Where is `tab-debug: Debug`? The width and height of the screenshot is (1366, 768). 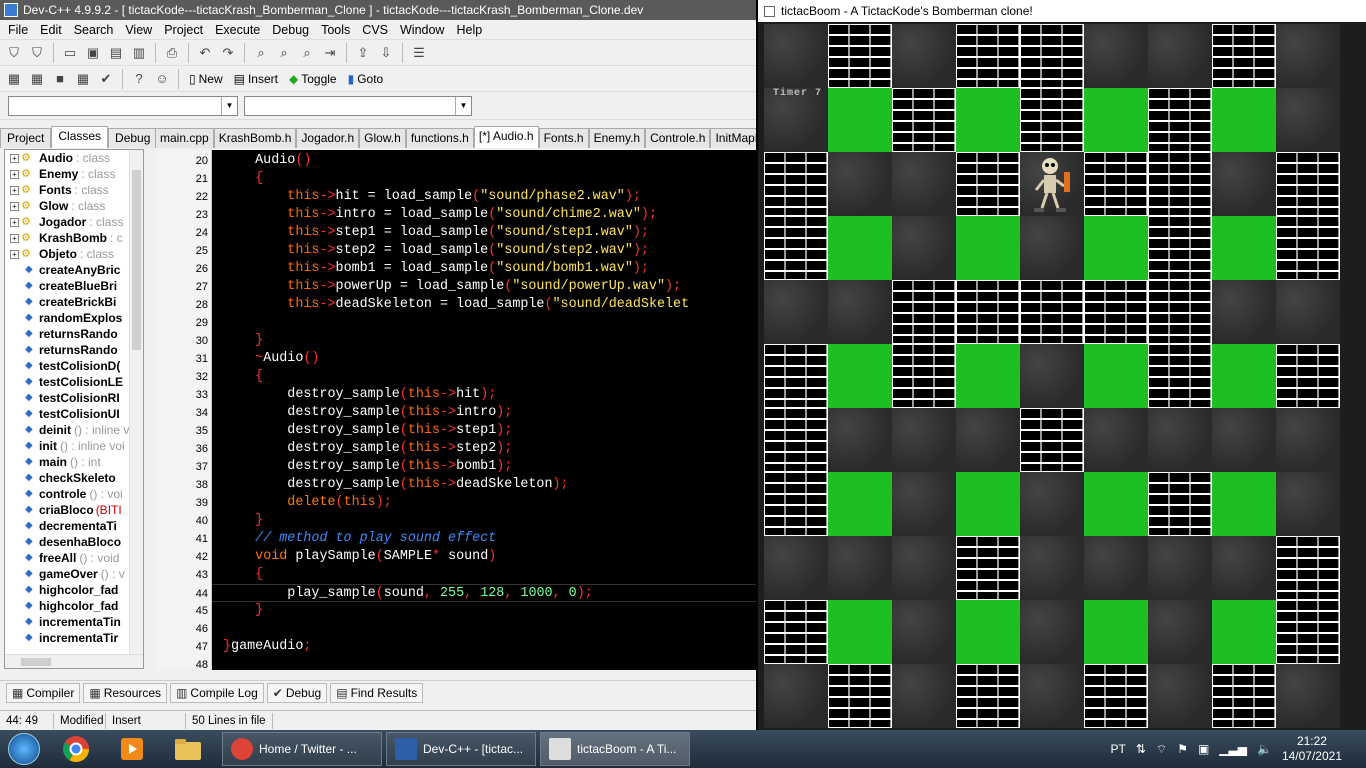 tab-debug: Debug is located at coordinates (133, 138).